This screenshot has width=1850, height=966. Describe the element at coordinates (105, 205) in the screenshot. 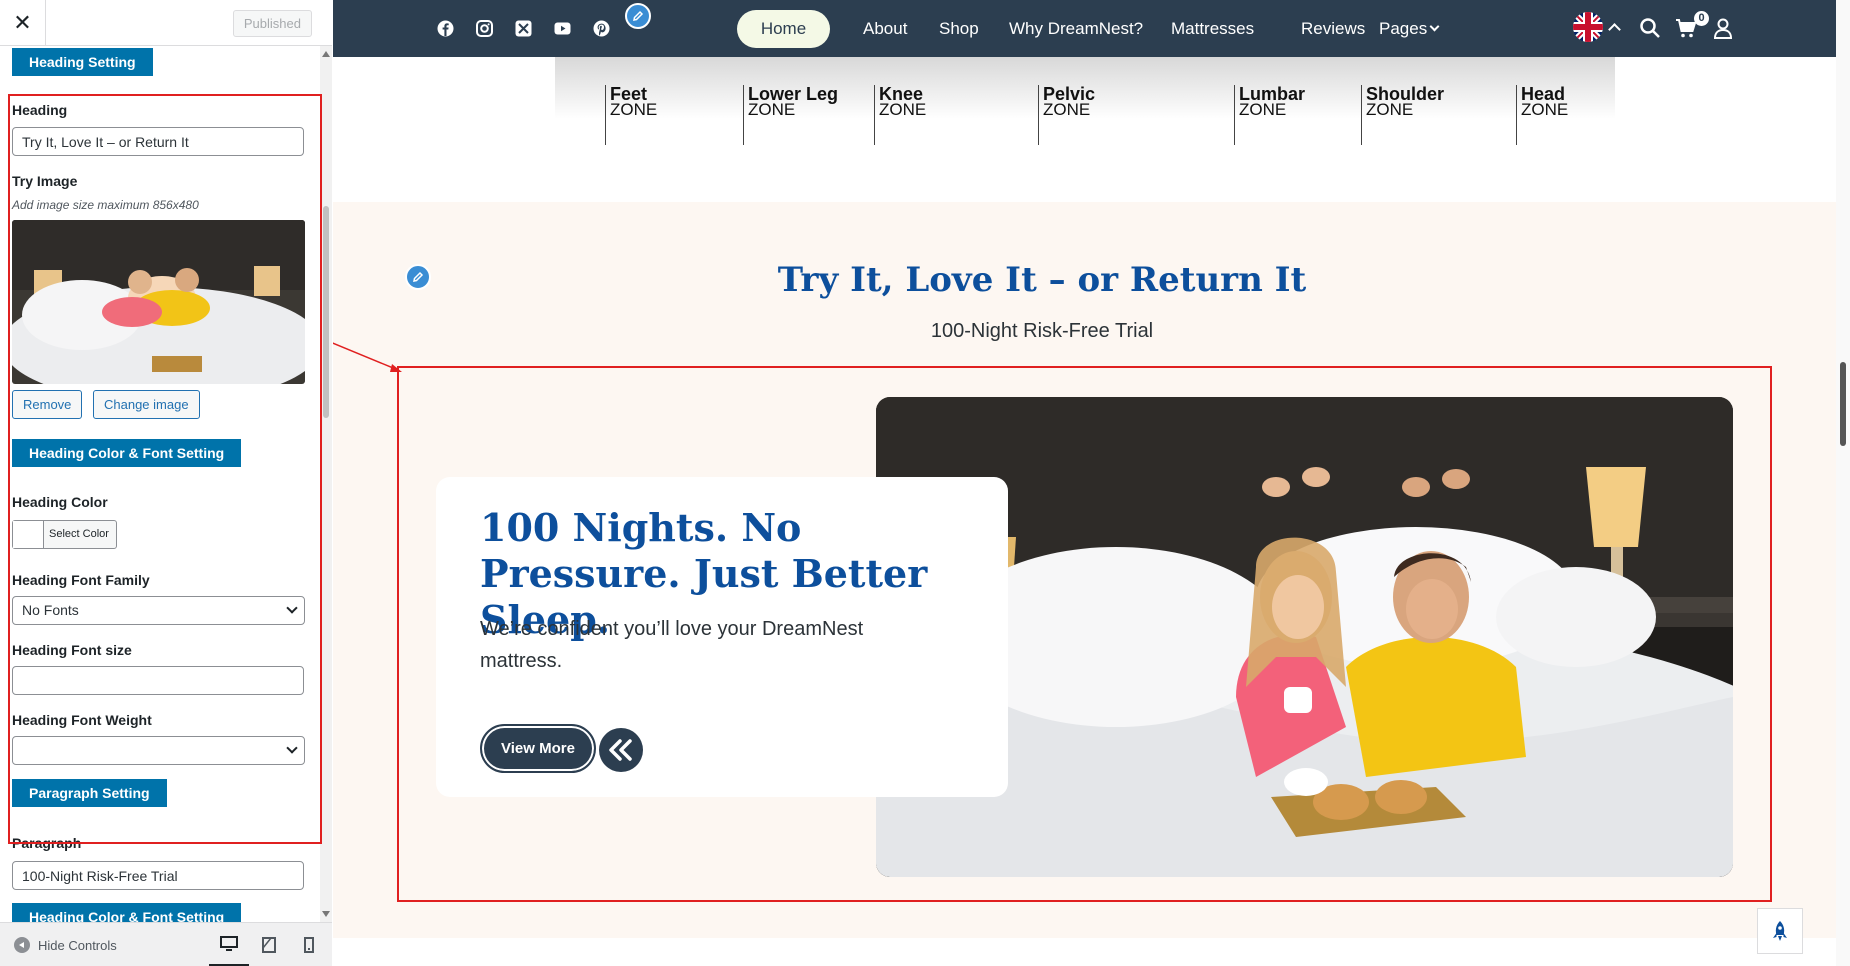

I see `try-image-hint: Add image size maximum 856x480` at that location.